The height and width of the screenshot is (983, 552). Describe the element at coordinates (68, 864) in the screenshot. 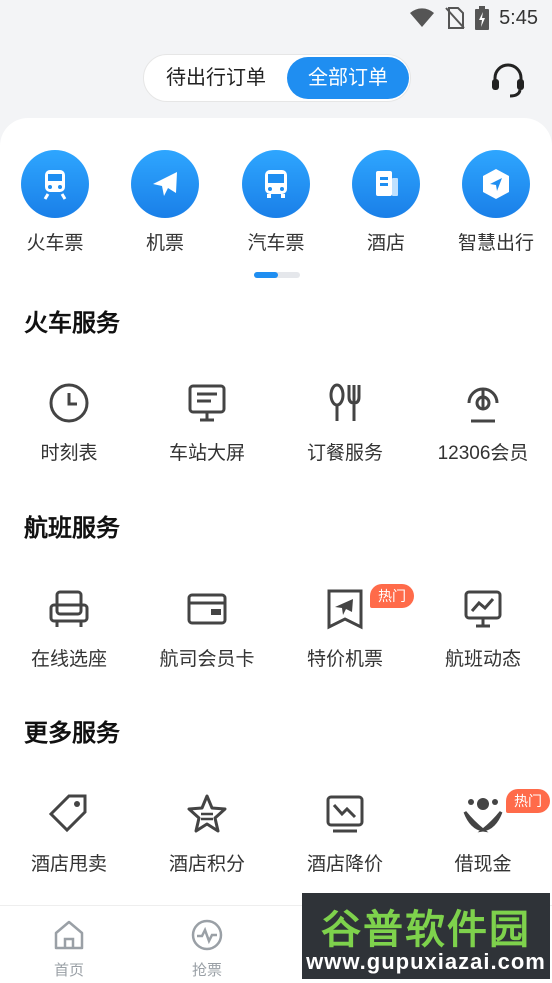

I see `item-label: 酒店甩卖` at that location.